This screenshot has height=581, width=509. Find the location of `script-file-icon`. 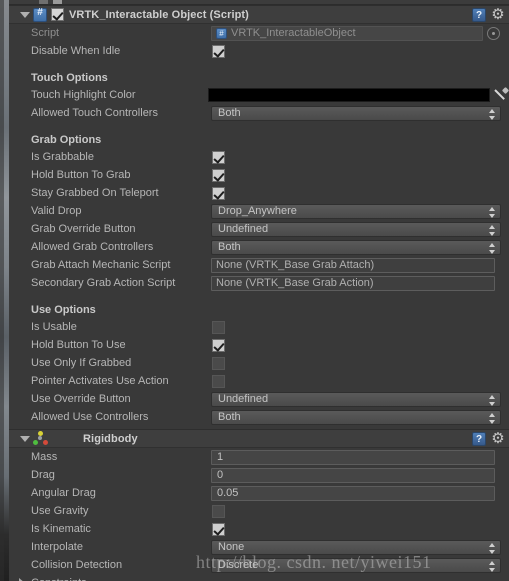

script-file-icon is located at coordinates (221, 33).